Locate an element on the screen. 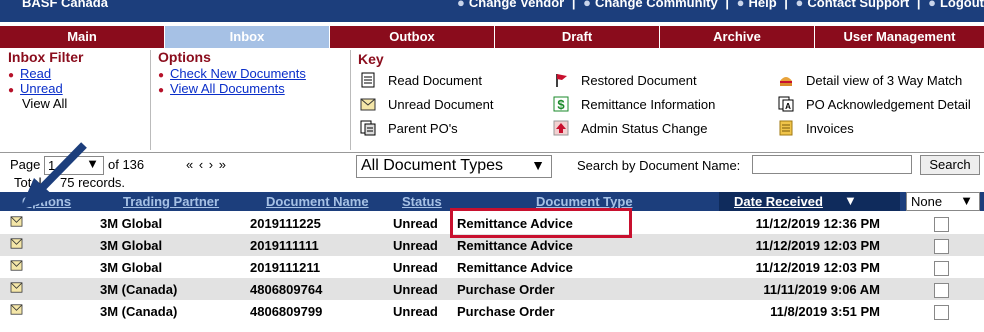 The height and width of the screenshot is (332, 984). tab-outbox: Outbox is located at coordinates (412, 37).